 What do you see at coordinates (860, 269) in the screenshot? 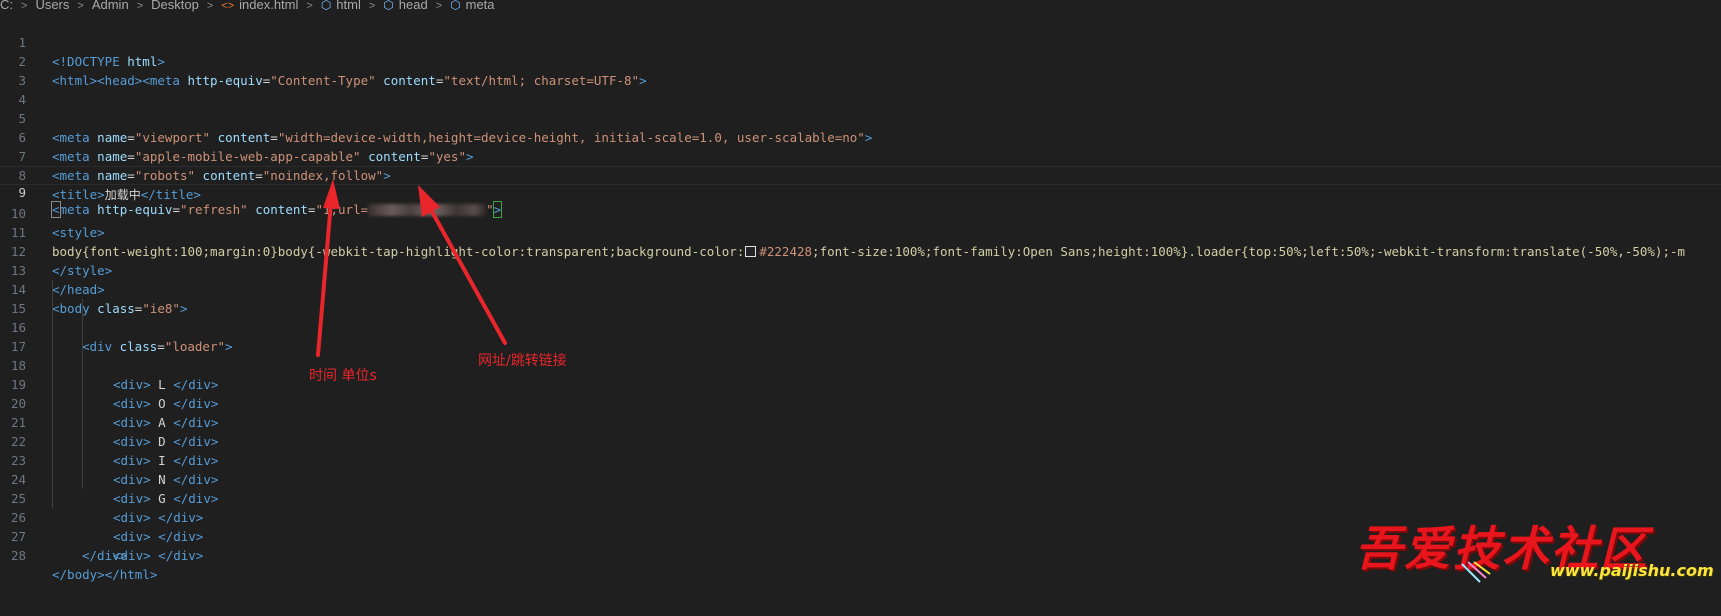
I see `code-line: 13 </head>` at bounding box center [860, 269].